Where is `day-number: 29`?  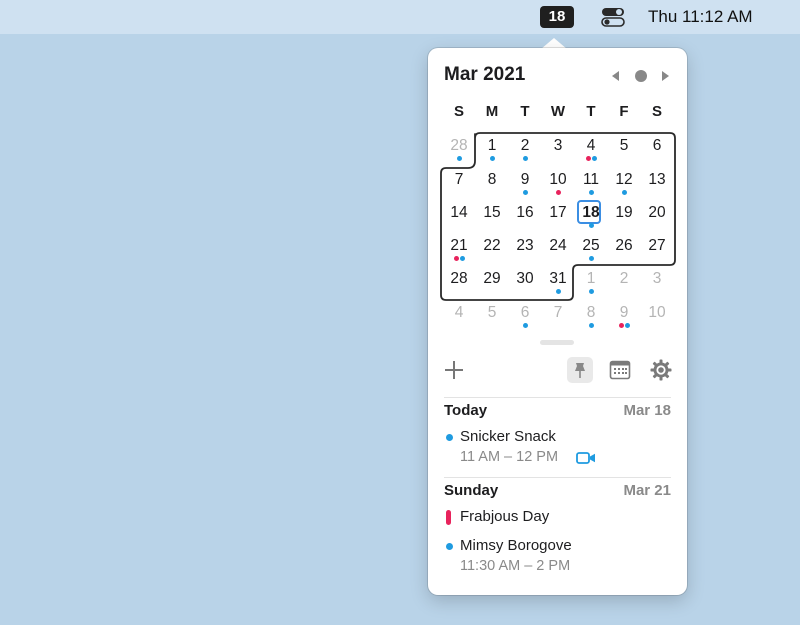
day-number: 29 is located at coordinates (492, 278).